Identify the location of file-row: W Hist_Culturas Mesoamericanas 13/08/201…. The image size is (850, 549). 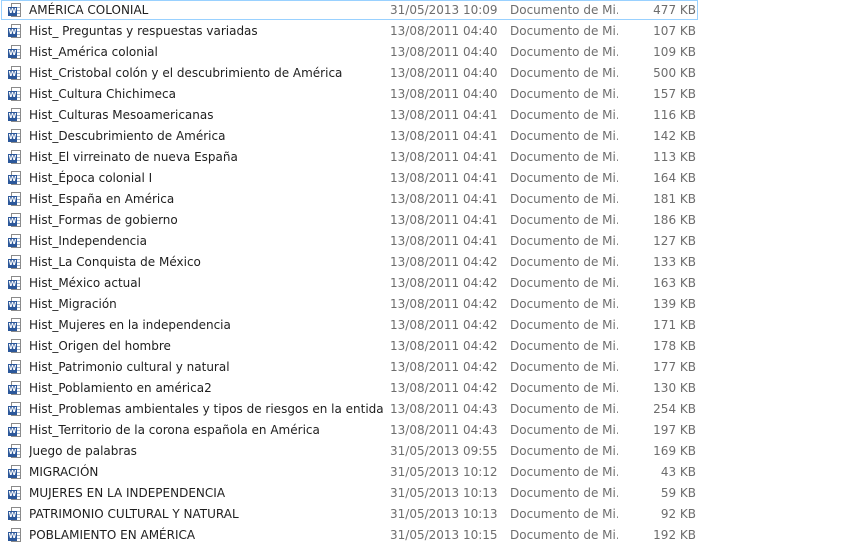
(425, 115).